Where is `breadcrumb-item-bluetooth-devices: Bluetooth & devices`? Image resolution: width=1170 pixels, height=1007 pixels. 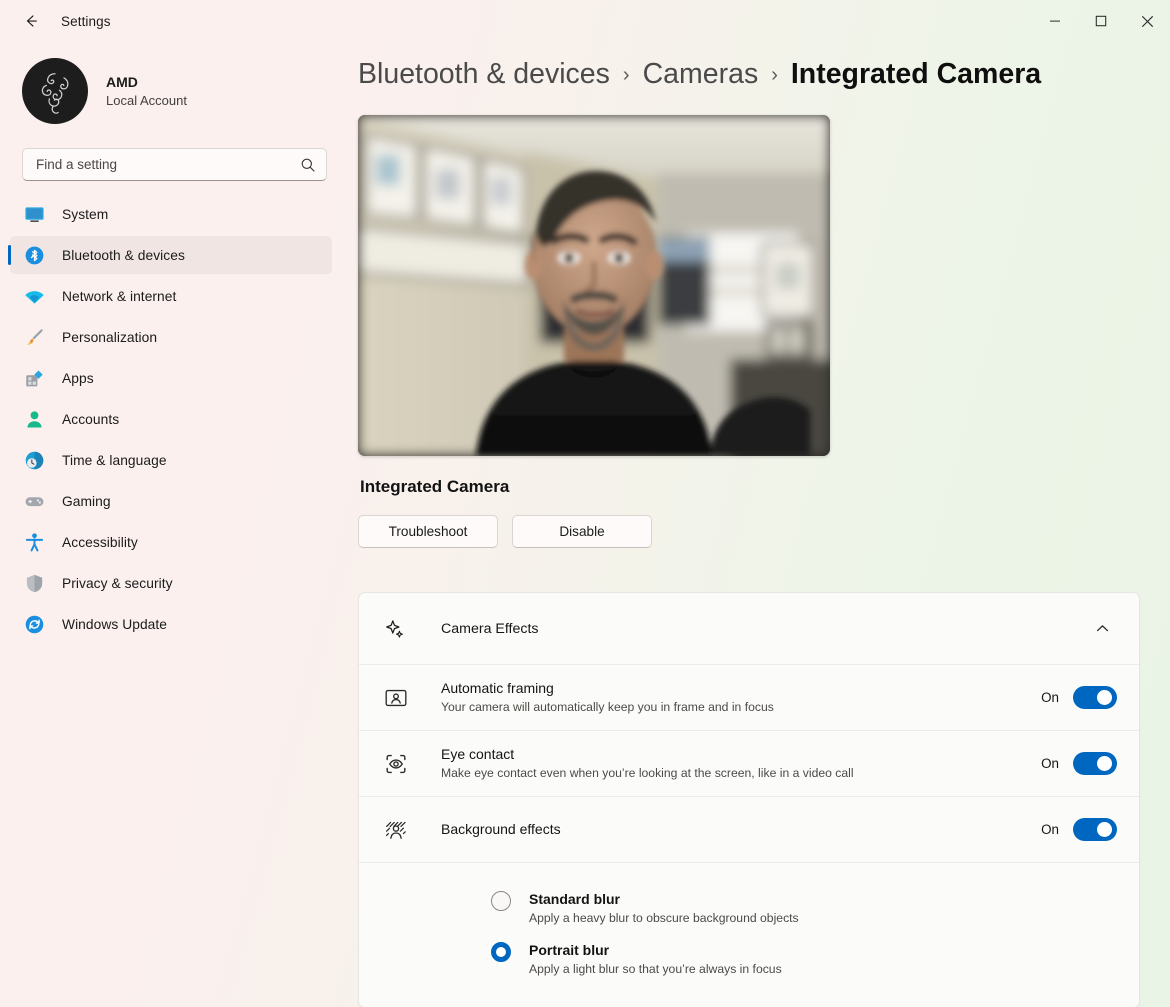
breadcrumb-item-bluetooth-devices: Bluetooth & devices is located at coordinates (484, 74).